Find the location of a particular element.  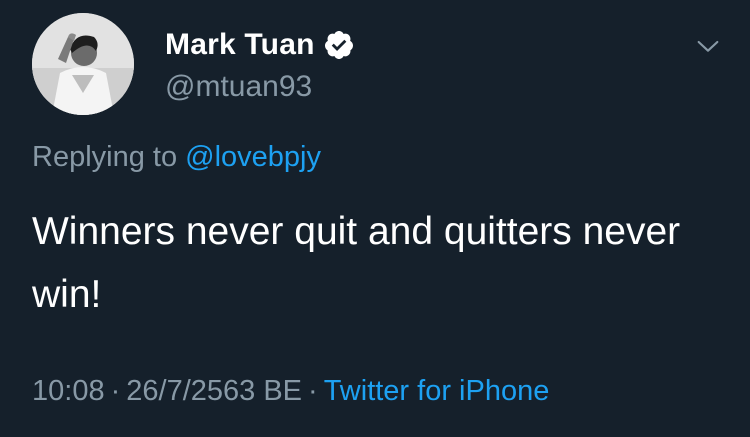

tweet-time: 10:08 is located at coordinates (68, 391).